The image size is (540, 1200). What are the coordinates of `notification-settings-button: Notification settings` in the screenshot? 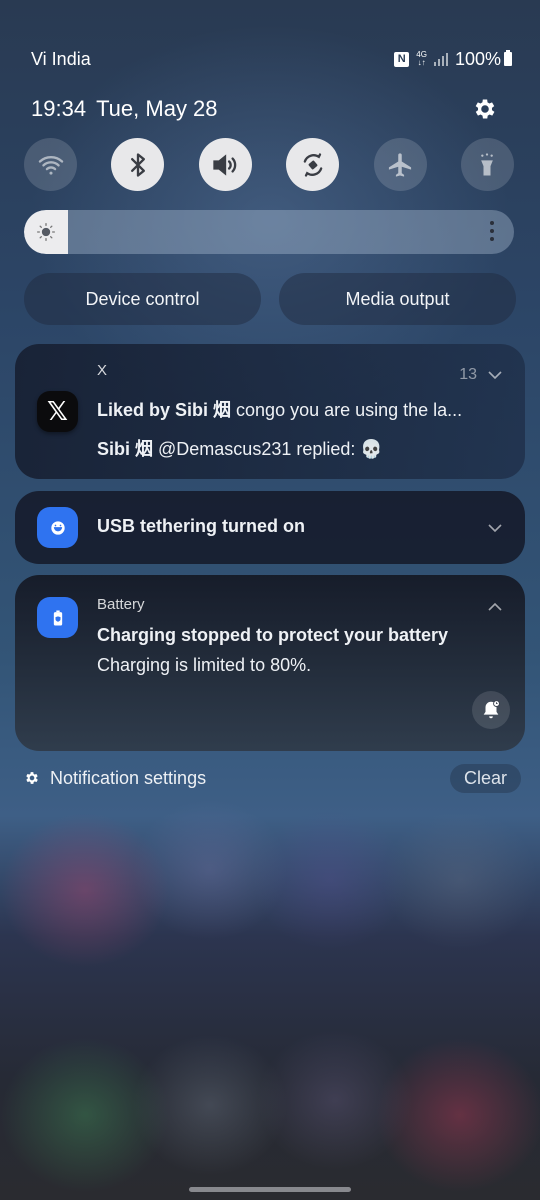 It's located at (115, 778).